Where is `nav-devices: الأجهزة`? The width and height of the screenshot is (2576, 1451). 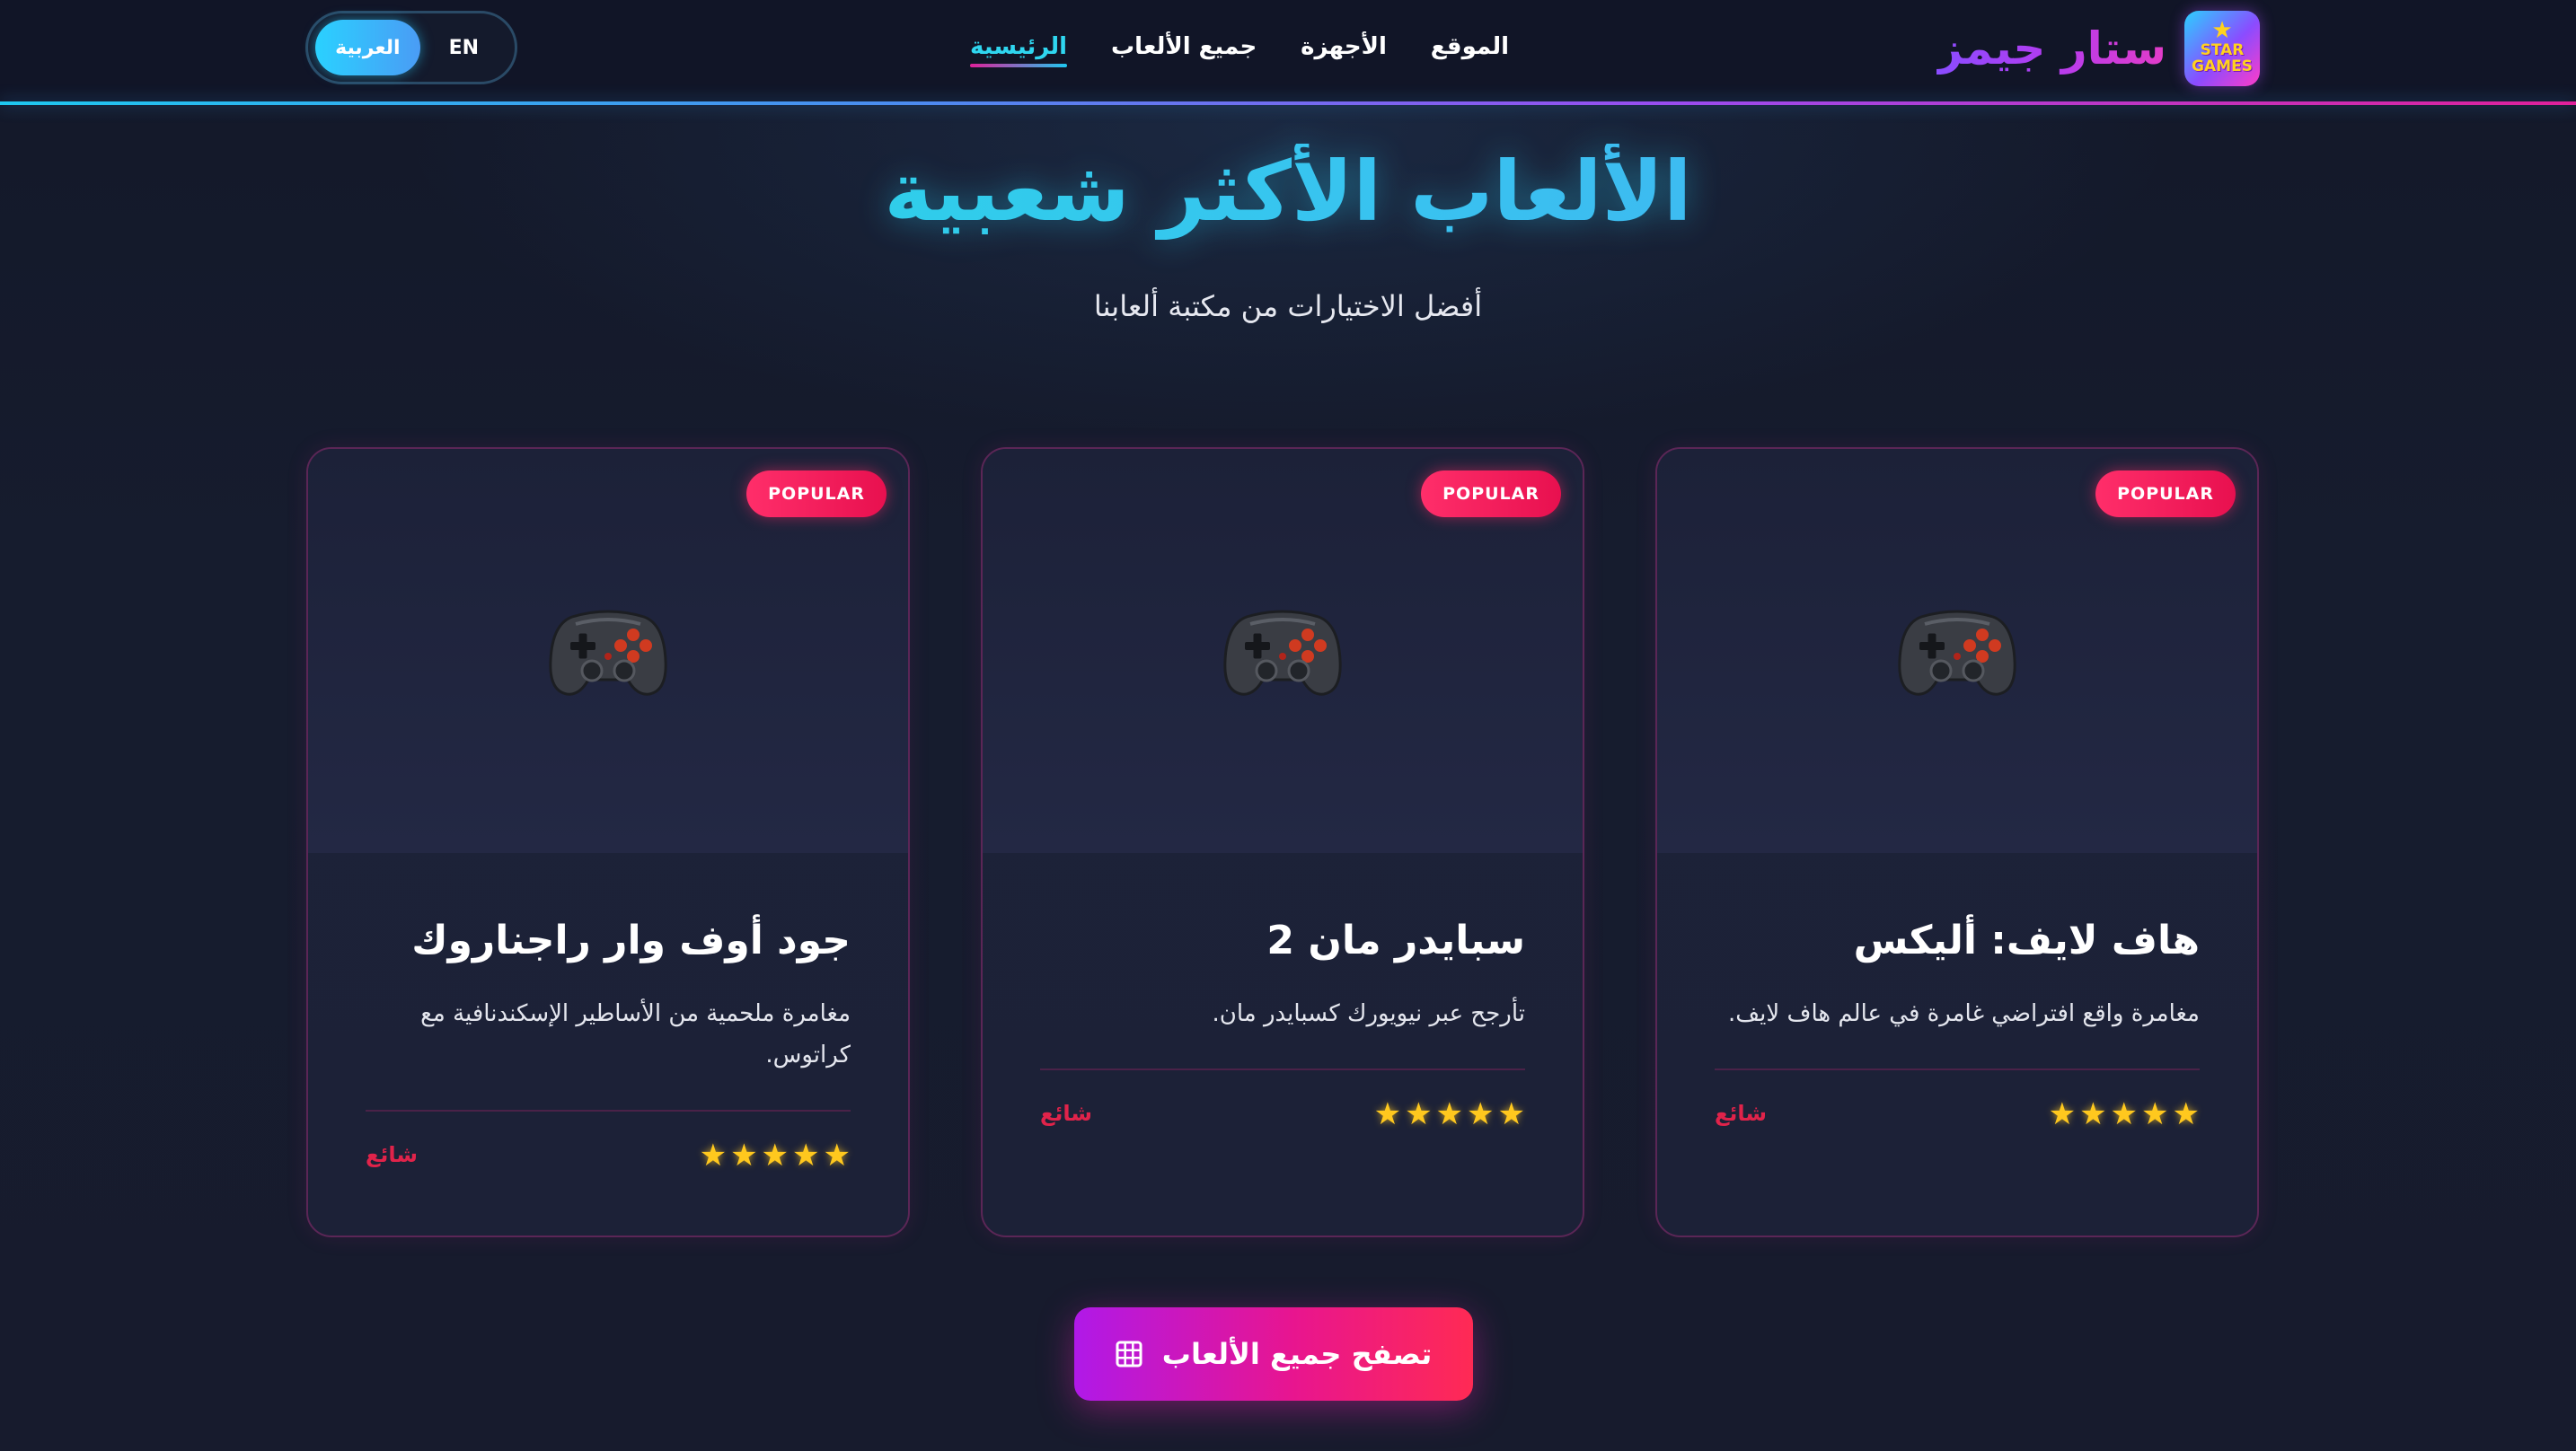
nav-devices: الأجهزة is located at coordinates (1344, 50).